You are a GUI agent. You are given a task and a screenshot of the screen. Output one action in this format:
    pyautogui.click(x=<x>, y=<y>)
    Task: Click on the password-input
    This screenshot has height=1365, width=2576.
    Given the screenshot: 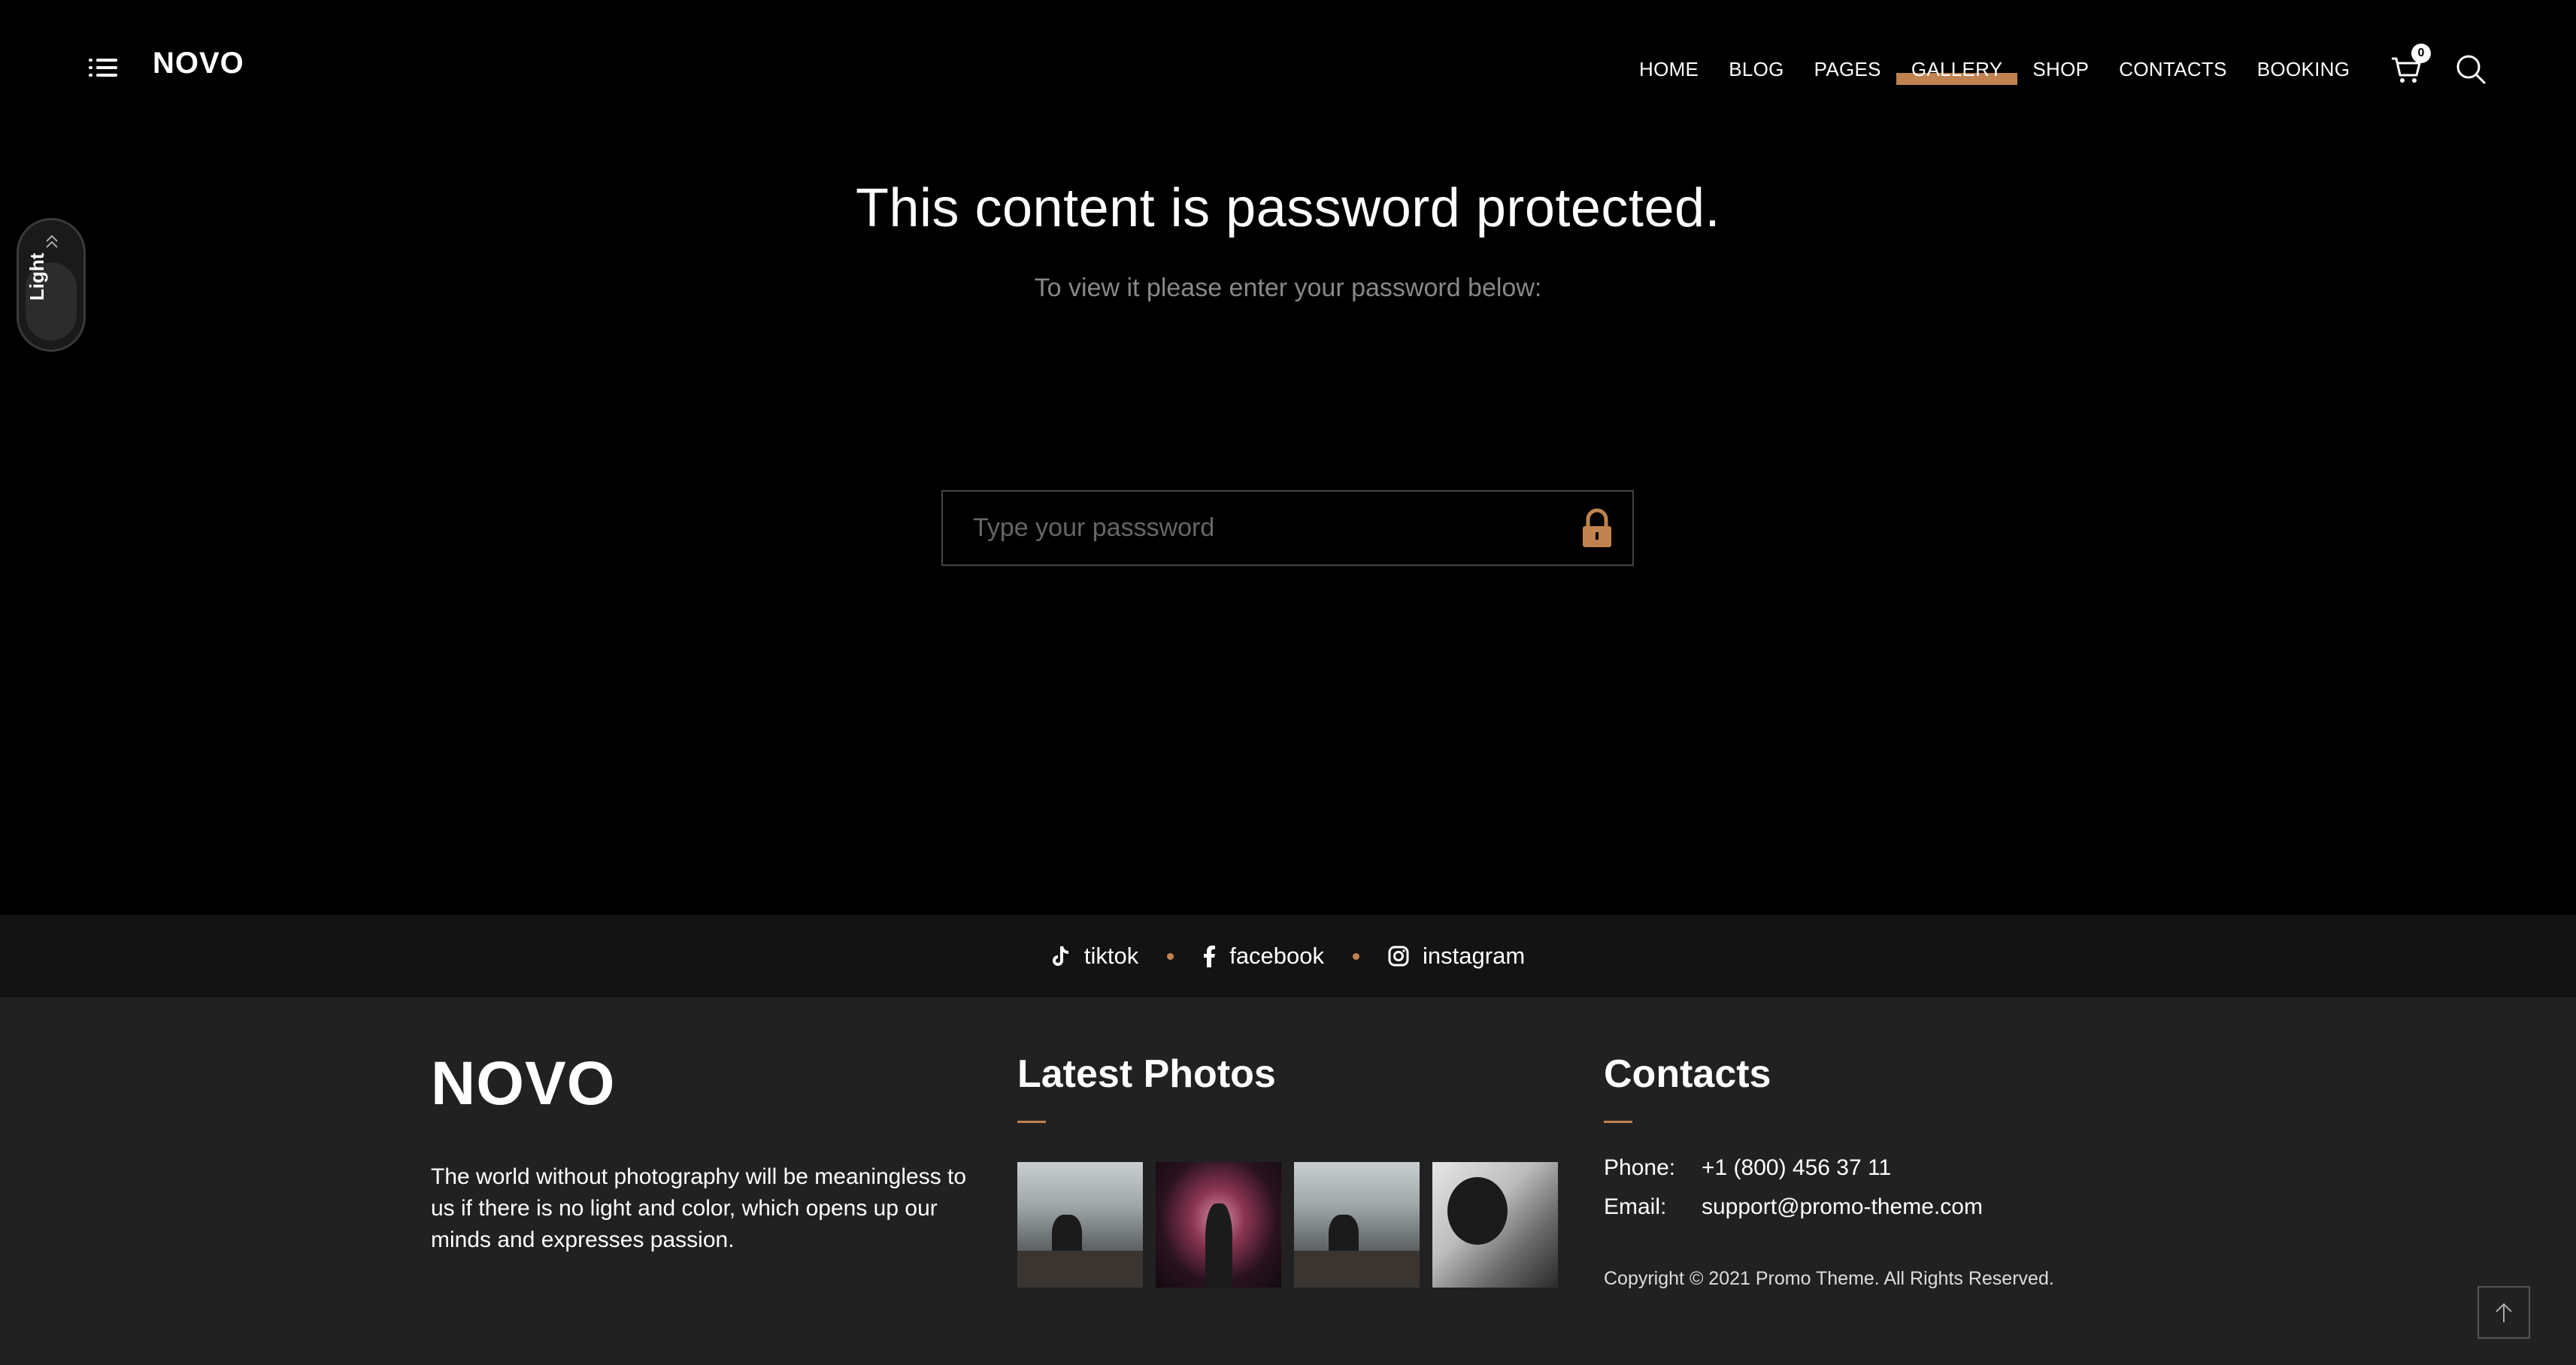 What is the action you would take?
    pyautogui.click(x=1266, y=528)
    